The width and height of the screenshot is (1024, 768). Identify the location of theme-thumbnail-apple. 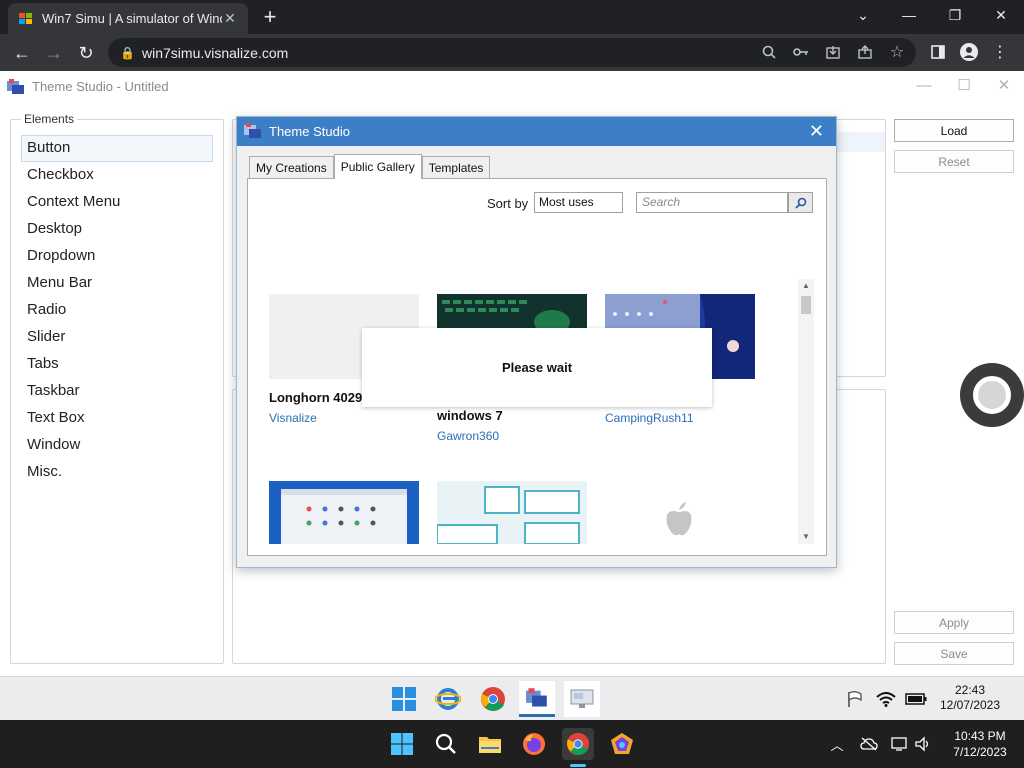
(680, 512).